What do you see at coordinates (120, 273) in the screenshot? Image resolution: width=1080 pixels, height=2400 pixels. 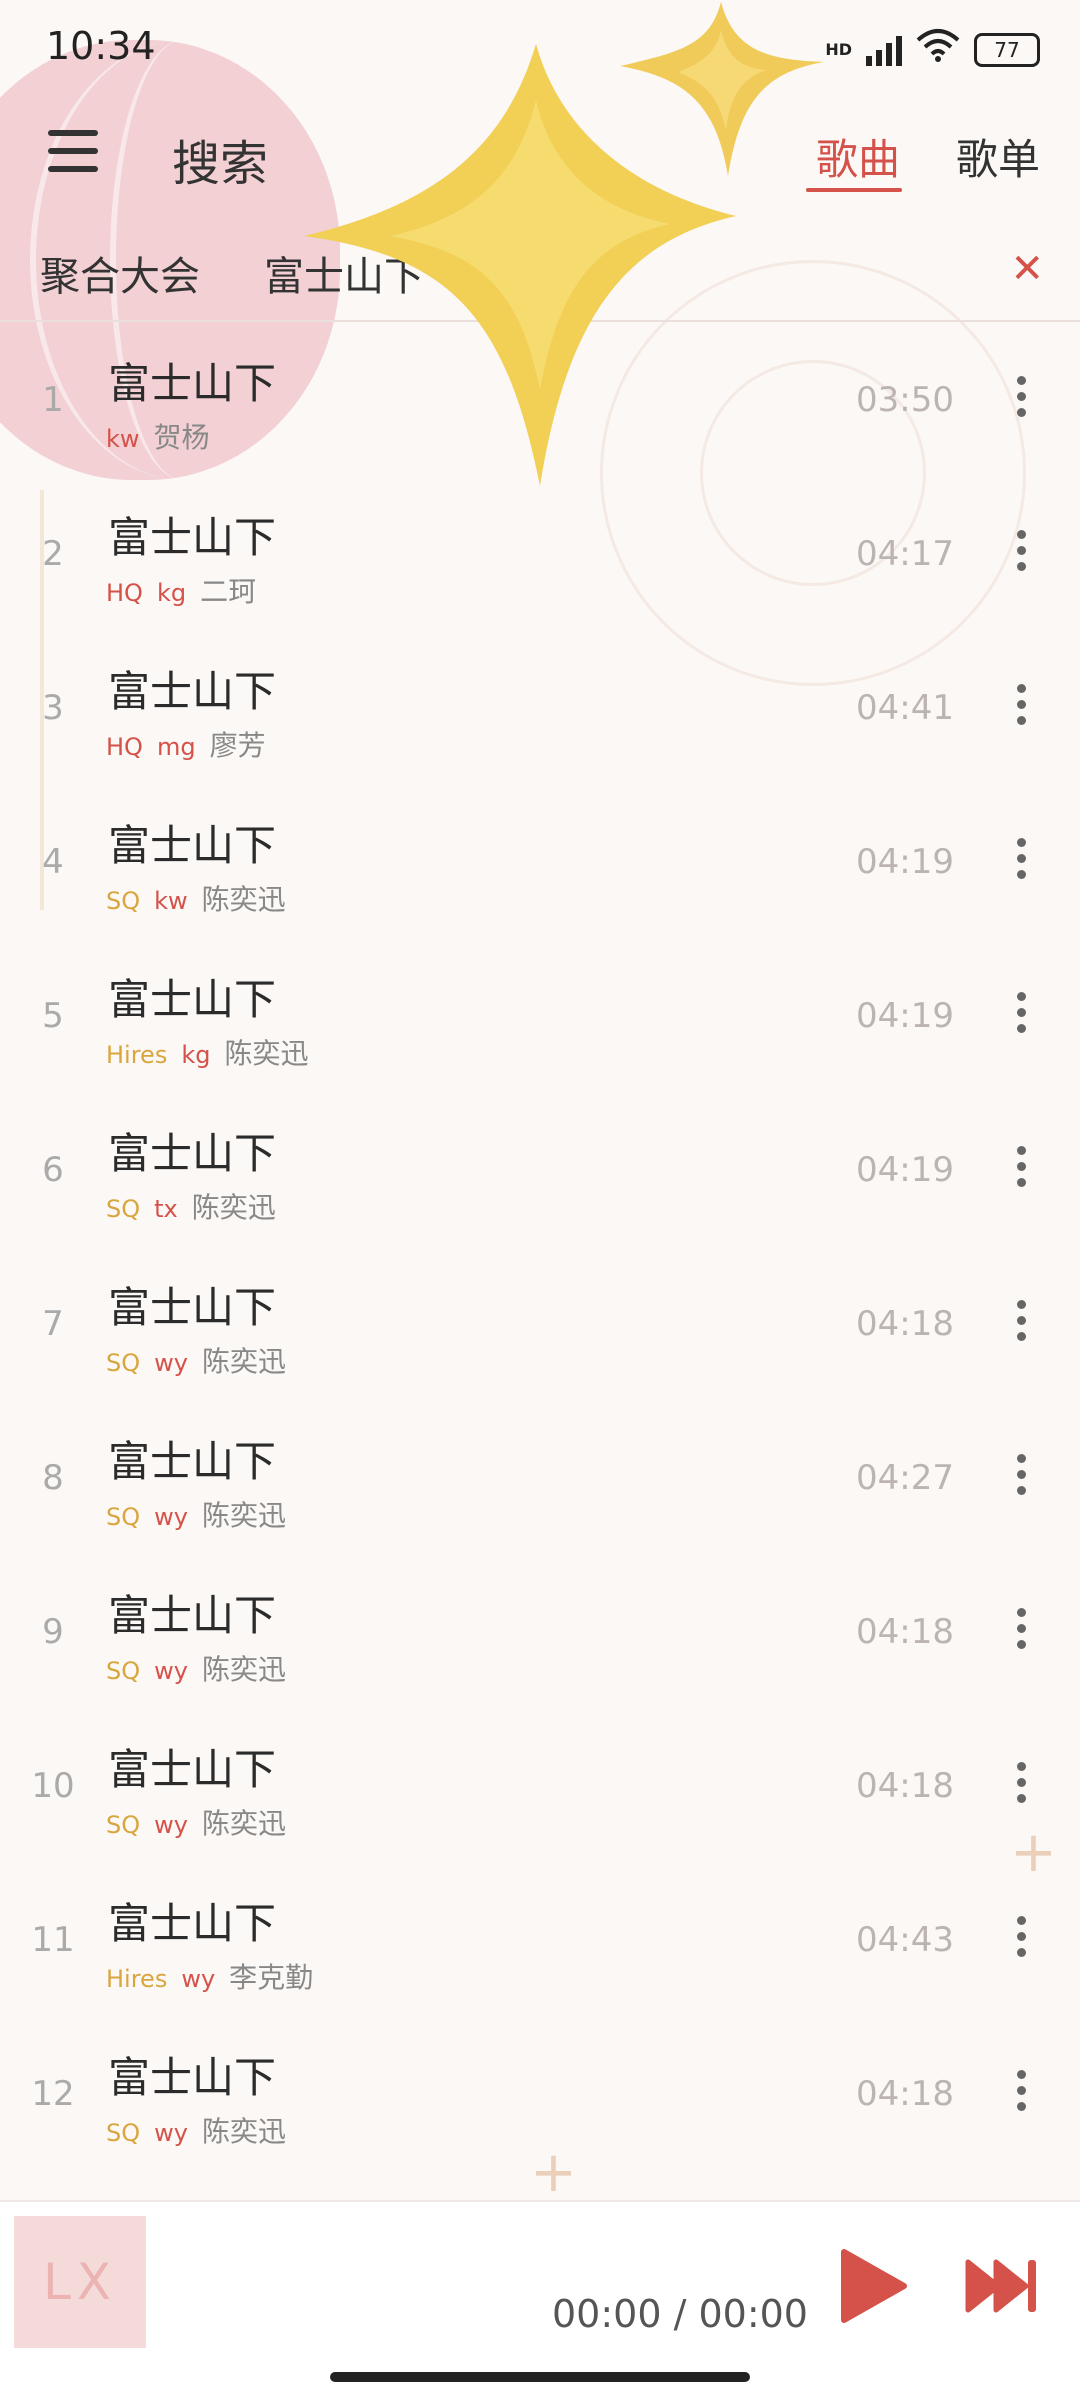 I see `source-selector: 聚合大会` at bounding box center [120, 273].